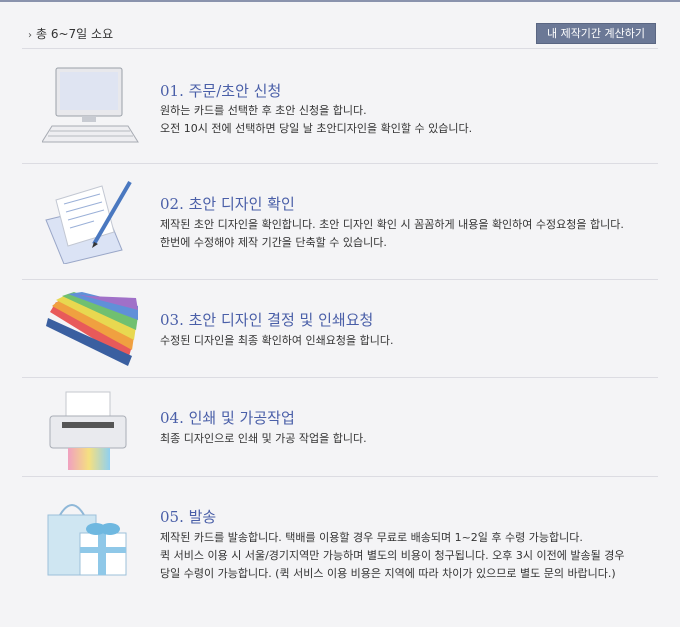  I want to click on calculate-period-button: 내 제작기간 계산하기, so click(596, 33).